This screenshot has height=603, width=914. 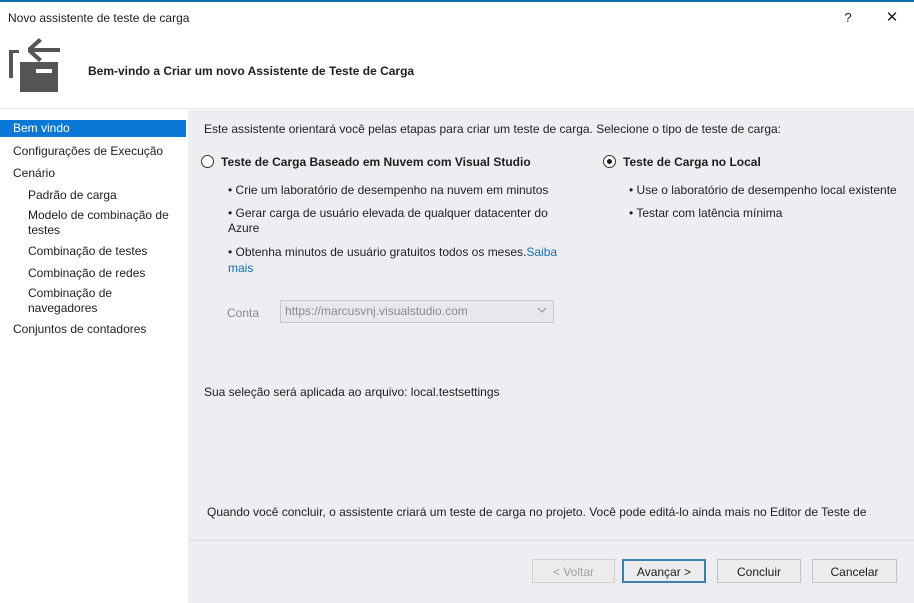 What do you see at coordinates (79, 329) in the screenshot?
I see `sidebar-item-conjuntos-contadores: Conjuntos de contadores` at bounding box center [79, 329].